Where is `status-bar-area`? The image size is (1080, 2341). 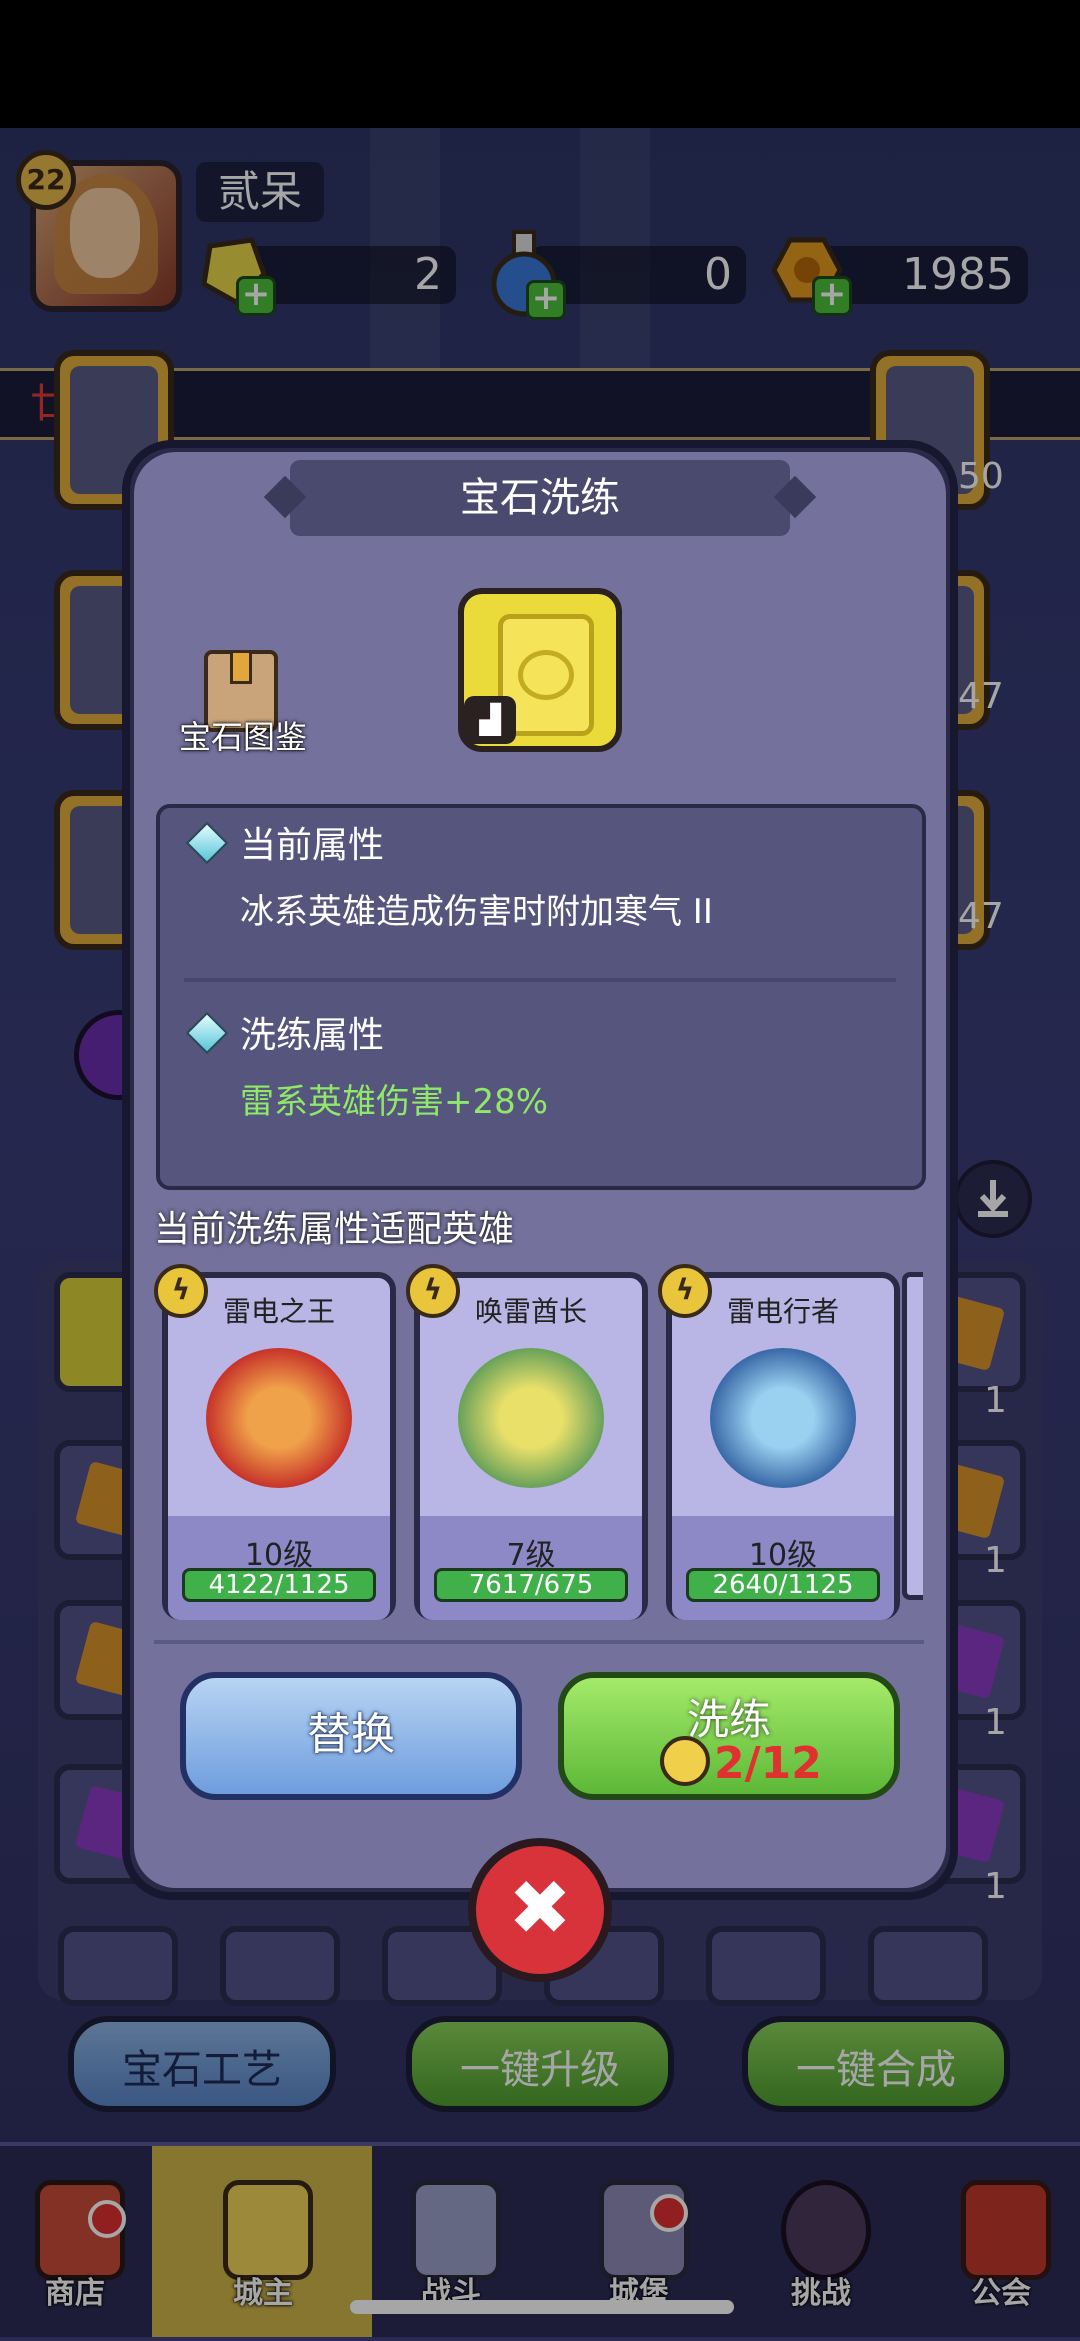 status-bar-area is located at coordinates (540, 64).